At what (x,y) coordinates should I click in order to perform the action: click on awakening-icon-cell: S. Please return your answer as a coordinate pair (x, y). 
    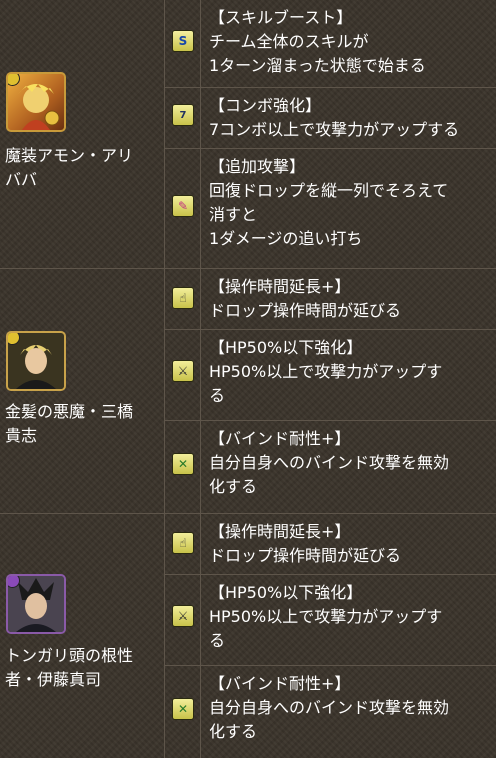
    Looking at the image, I should click on (182, 43).